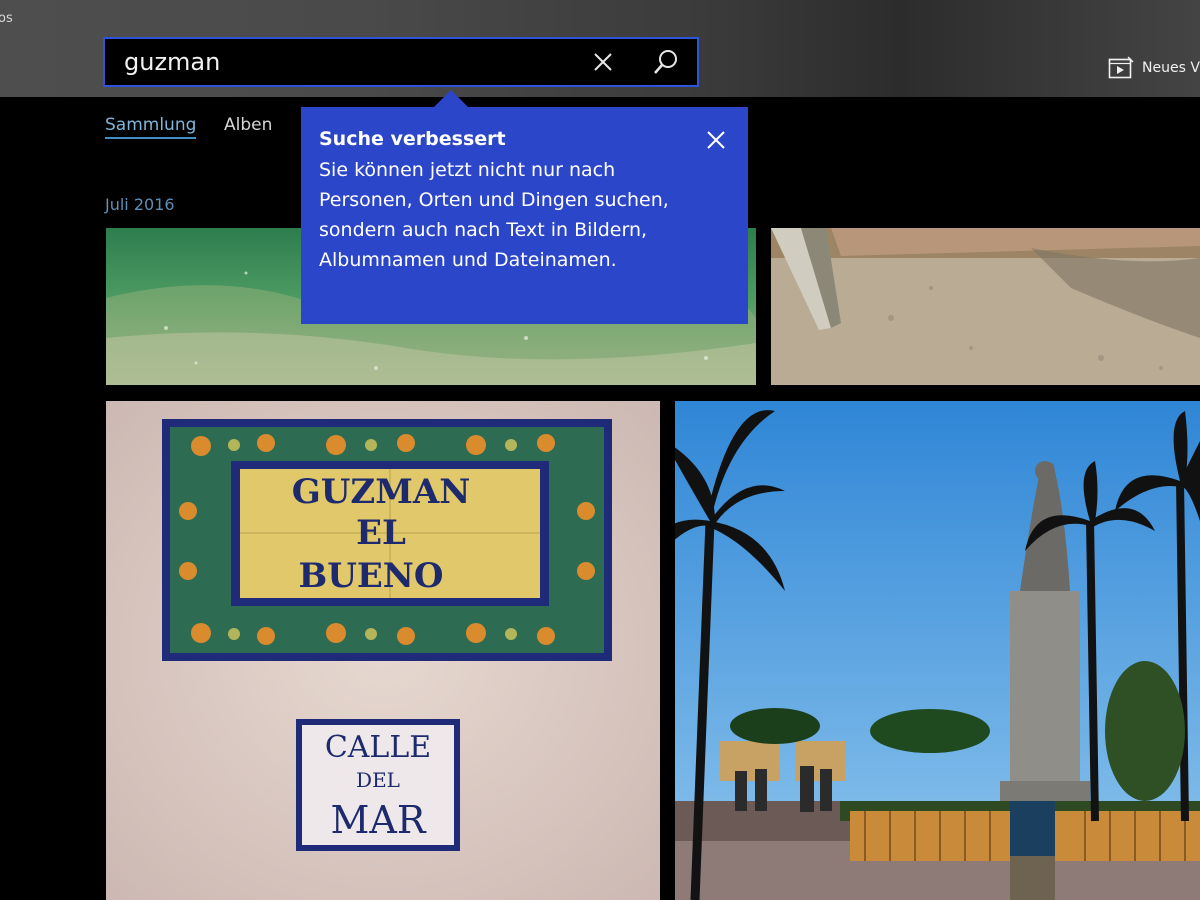 This screenshot has width=1200, height=900. Describe the element at coordinates (172, 62) in the screenshot. I see `search-input: guzman` at that location.